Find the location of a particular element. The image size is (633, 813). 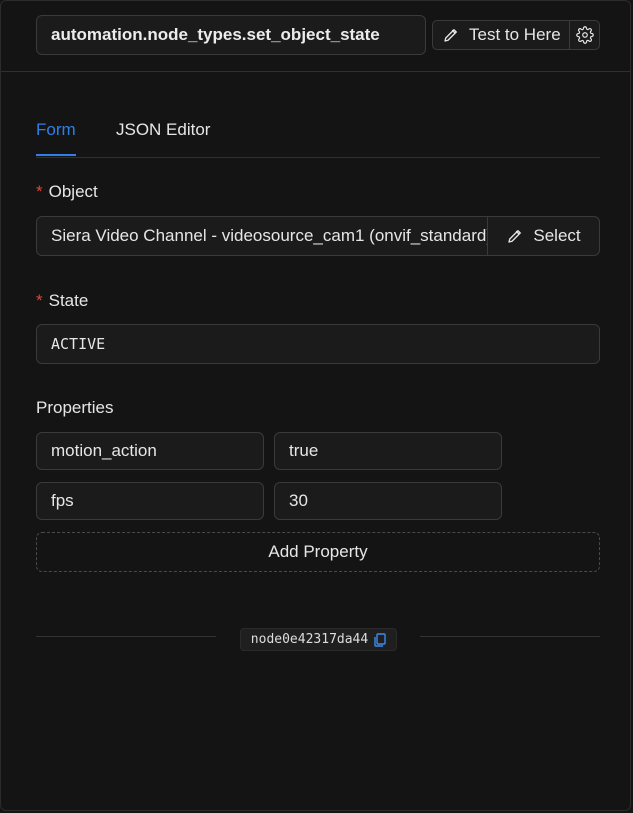

node-id-text: node0e42317da44 is located at coordinates (309, 639).